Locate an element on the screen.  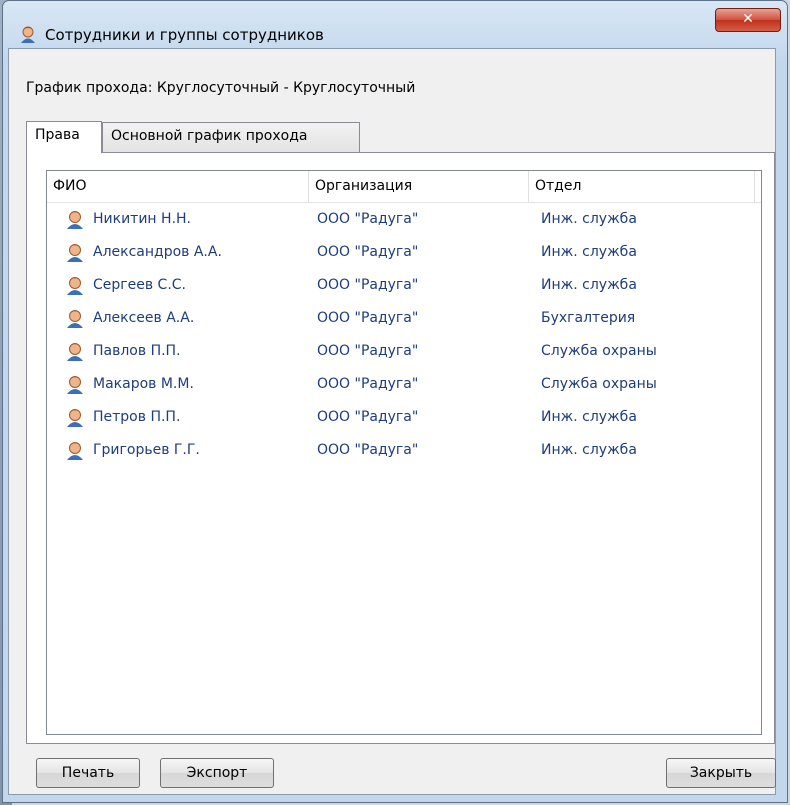
employee-name: Александров А.А. is located at coordinates (157, 252).